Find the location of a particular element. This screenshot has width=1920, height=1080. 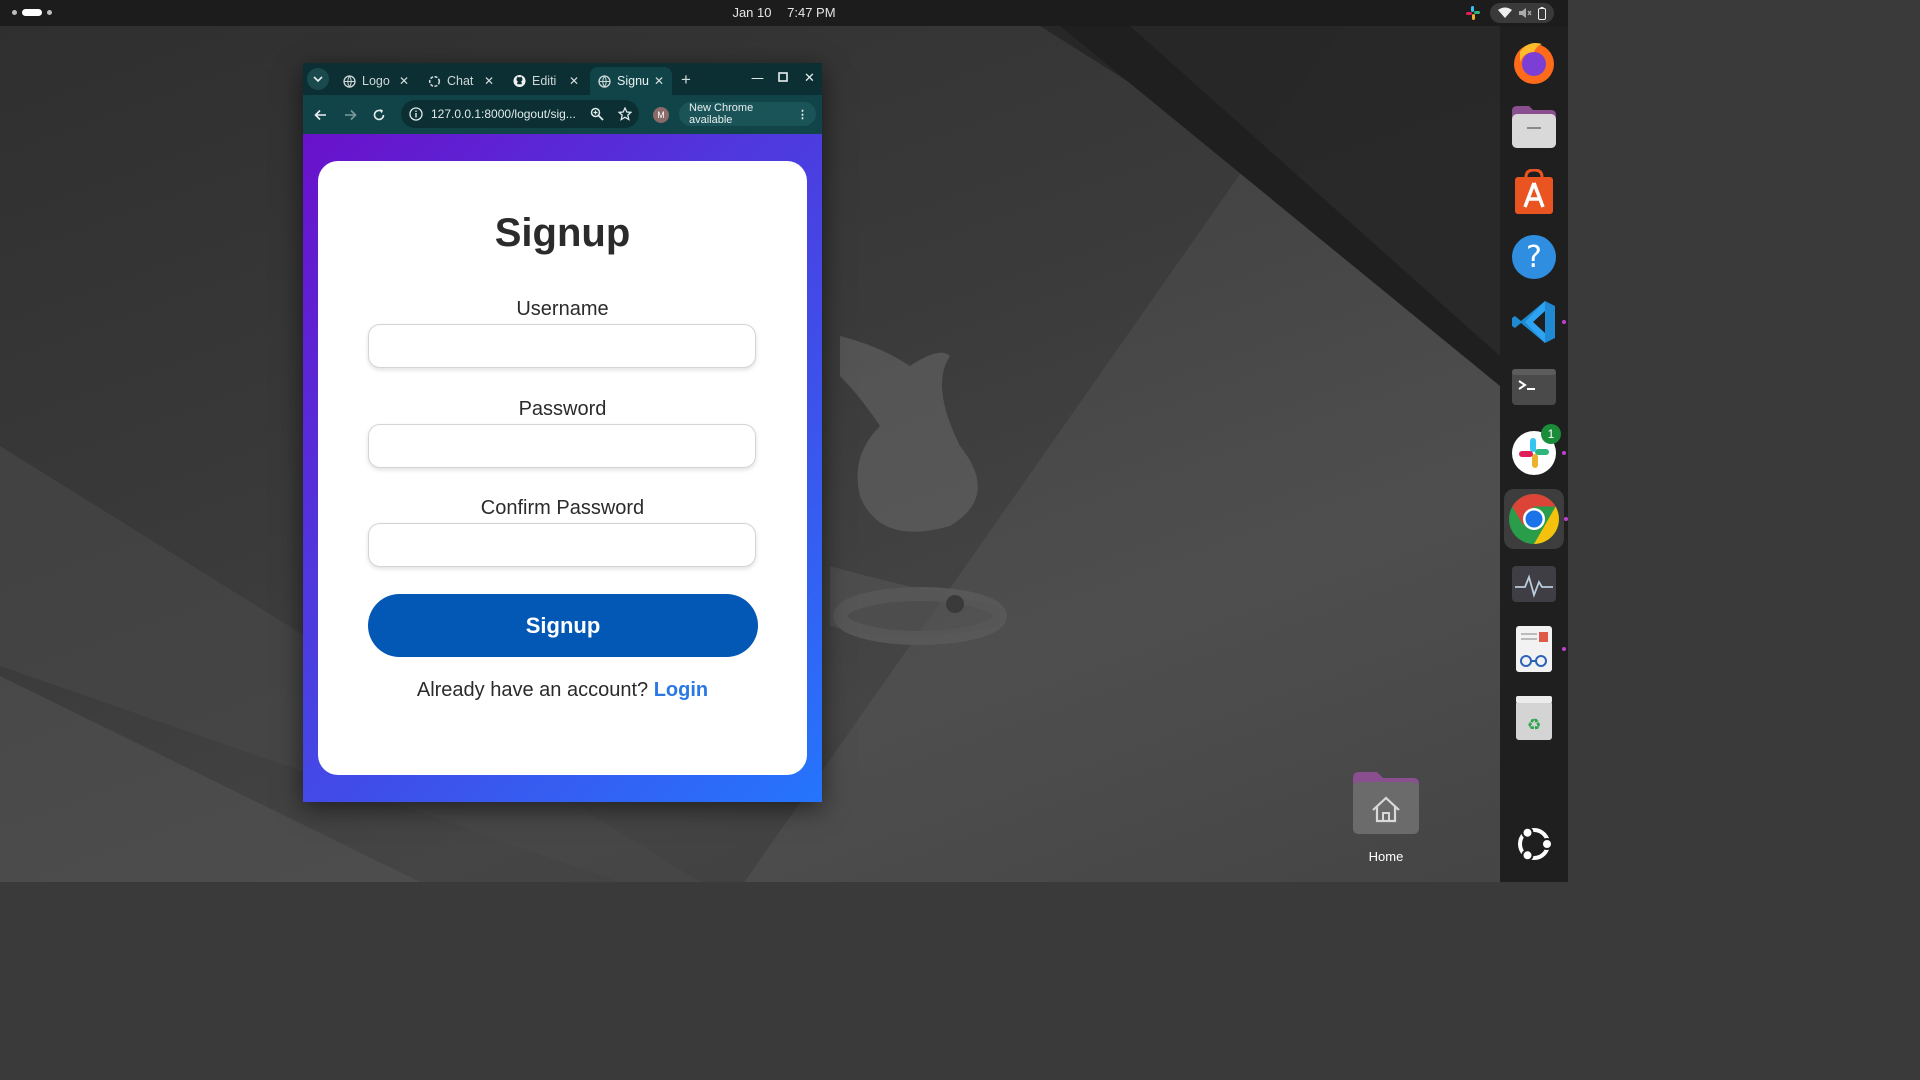

password-label: Password is located at coordinates (562, 409).